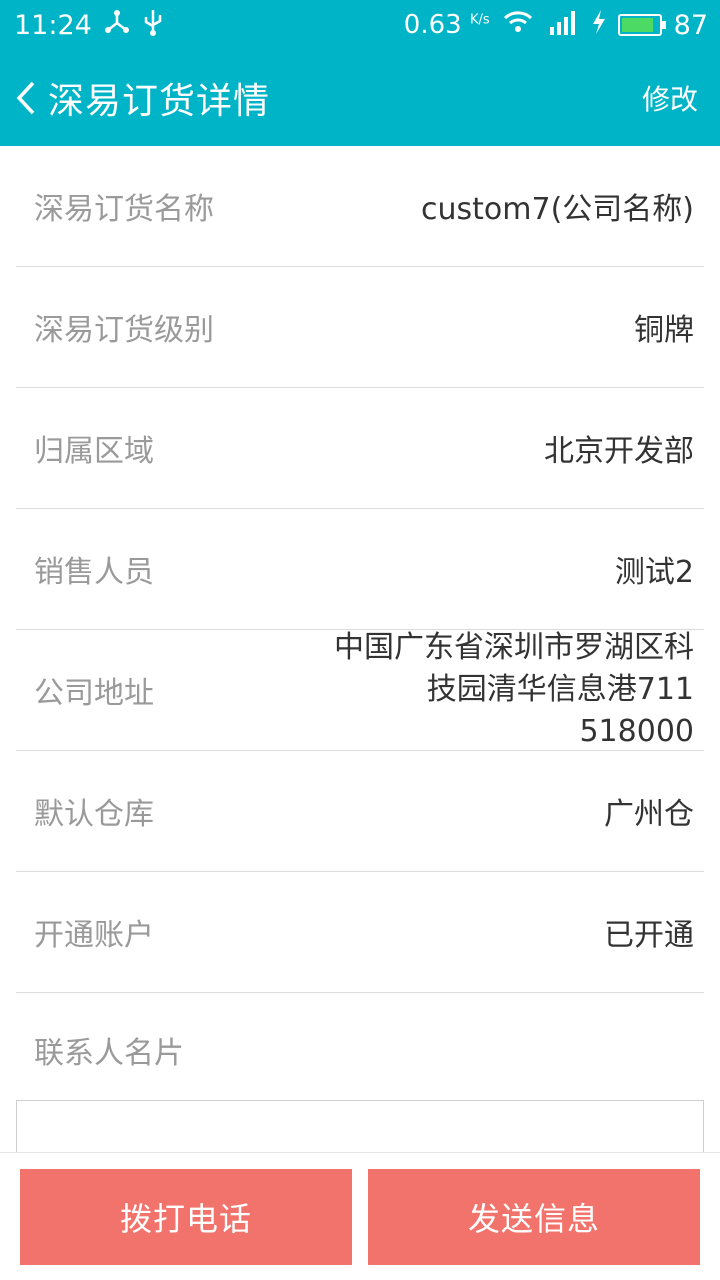 The image size is (720, 1280). Describe the element at coordinates (479, 20) in the screenshot. I see `network-speed-unit: K/s` at that location.